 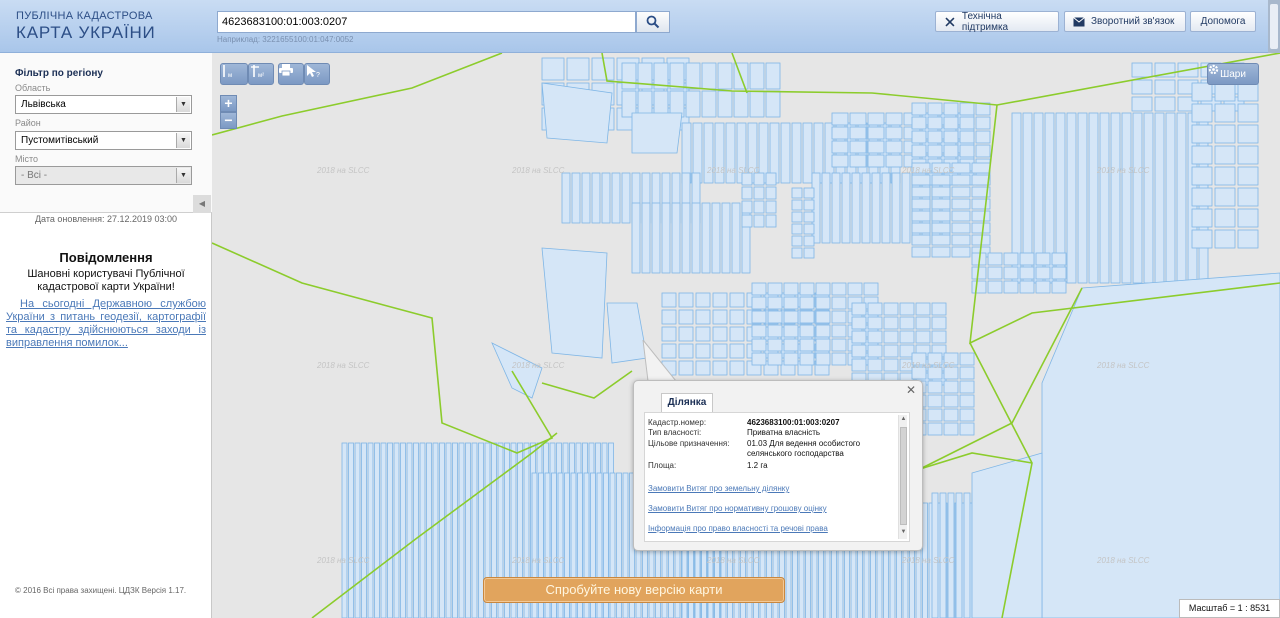 I want to click on measure-distance-button: м, so click(x=234, y=74).